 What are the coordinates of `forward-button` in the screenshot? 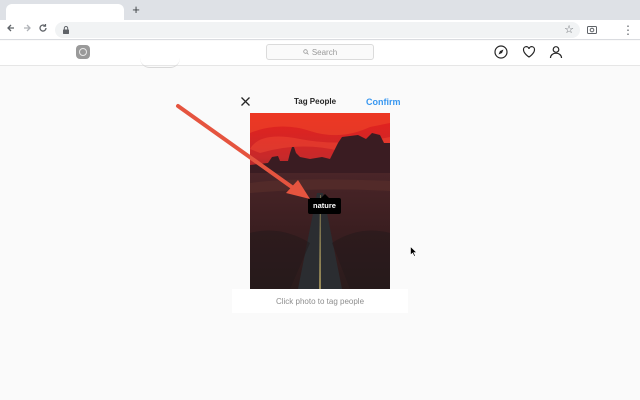 It's located at (27, 30).